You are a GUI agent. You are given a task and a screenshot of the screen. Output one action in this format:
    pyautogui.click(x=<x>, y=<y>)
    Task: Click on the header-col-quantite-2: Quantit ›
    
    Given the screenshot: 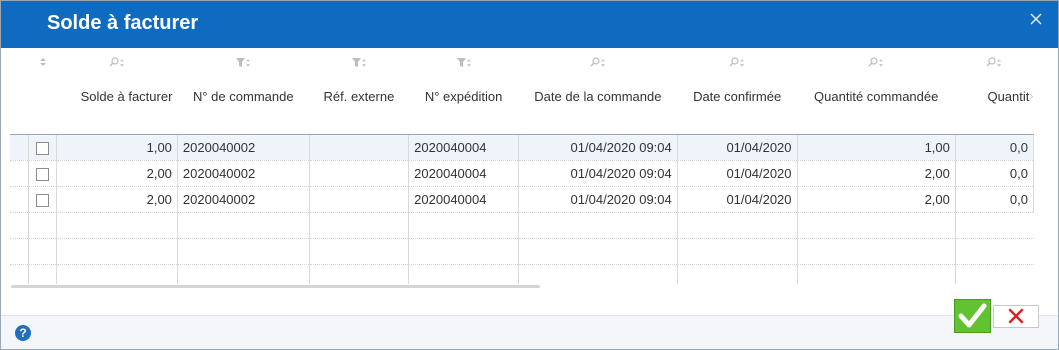 What is the action you would take?
    pyautogui.click(x=994, y=91)
    